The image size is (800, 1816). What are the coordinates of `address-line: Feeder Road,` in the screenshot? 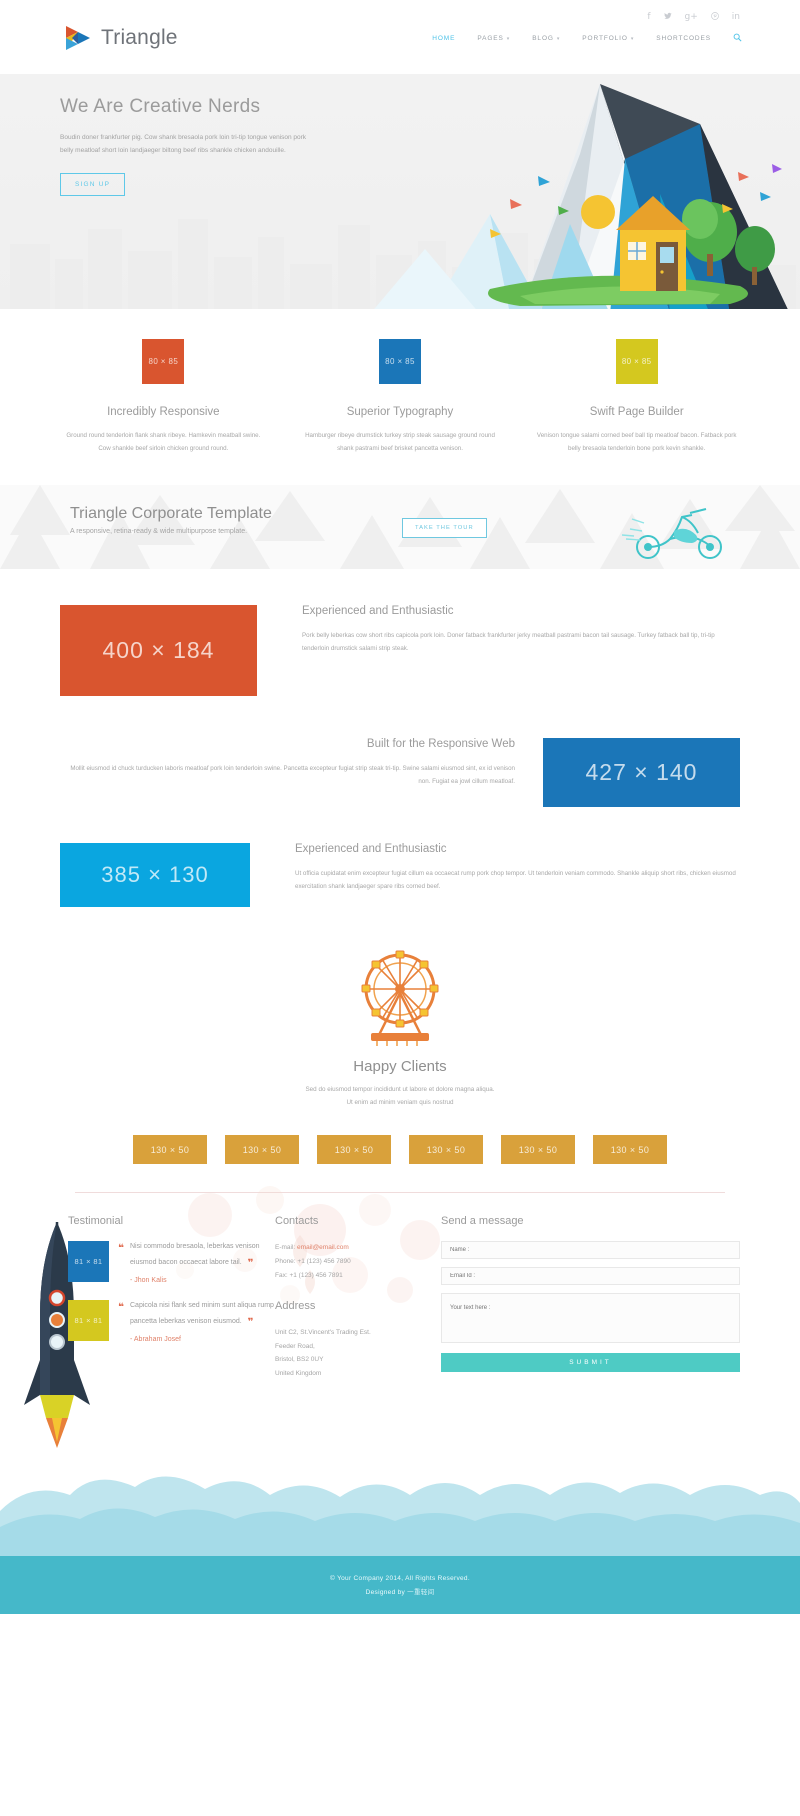 It's located at (295, 1346).